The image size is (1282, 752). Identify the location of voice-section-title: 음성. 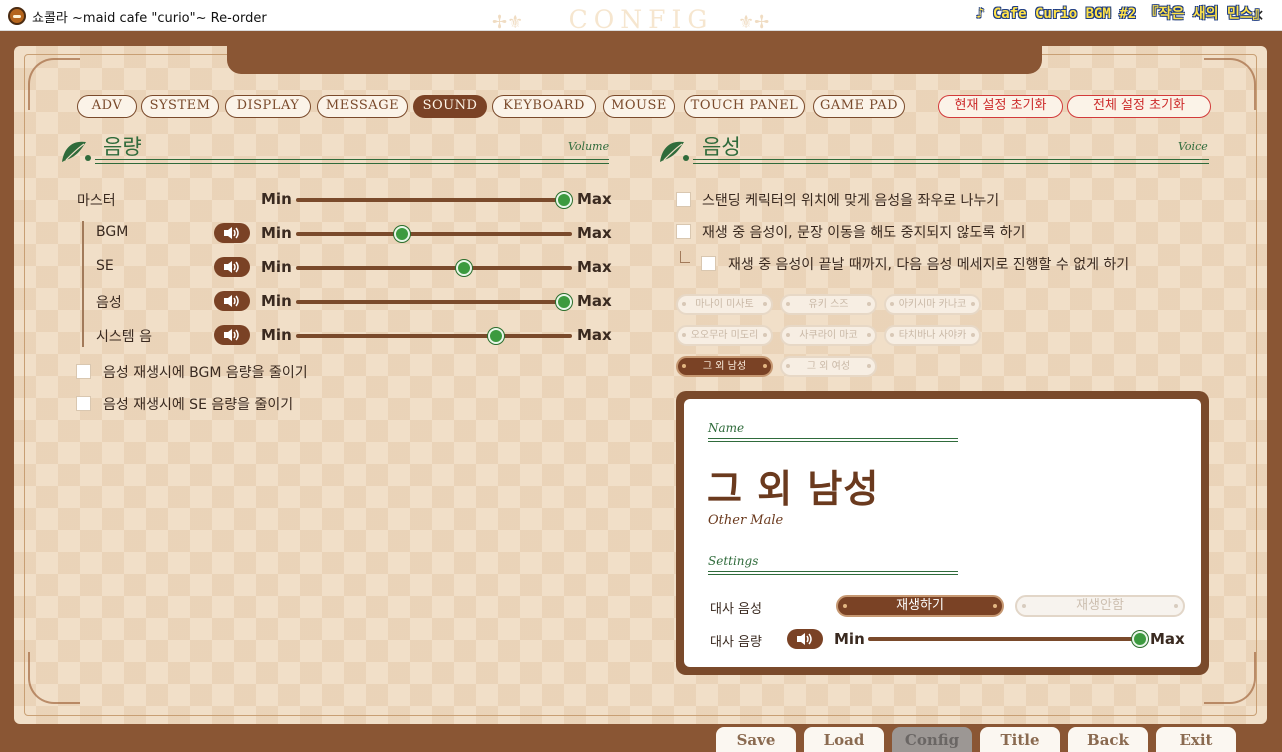
(721, 147).